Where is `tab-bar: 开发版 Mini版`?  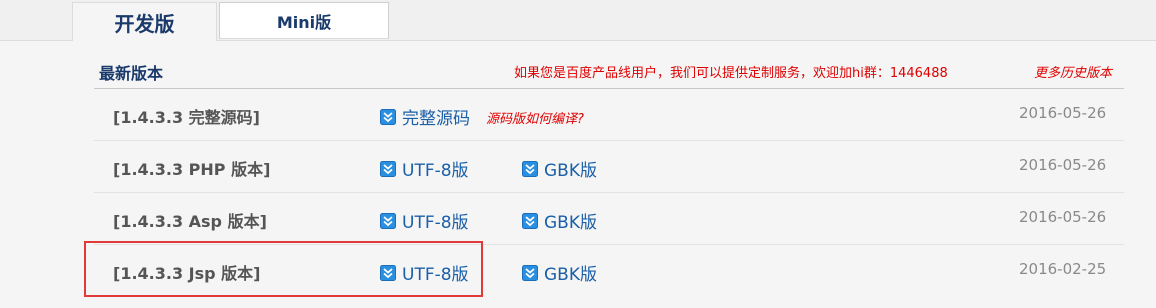
tab-bar: 开发版 Mini版 is located at coordinates (578, 20).